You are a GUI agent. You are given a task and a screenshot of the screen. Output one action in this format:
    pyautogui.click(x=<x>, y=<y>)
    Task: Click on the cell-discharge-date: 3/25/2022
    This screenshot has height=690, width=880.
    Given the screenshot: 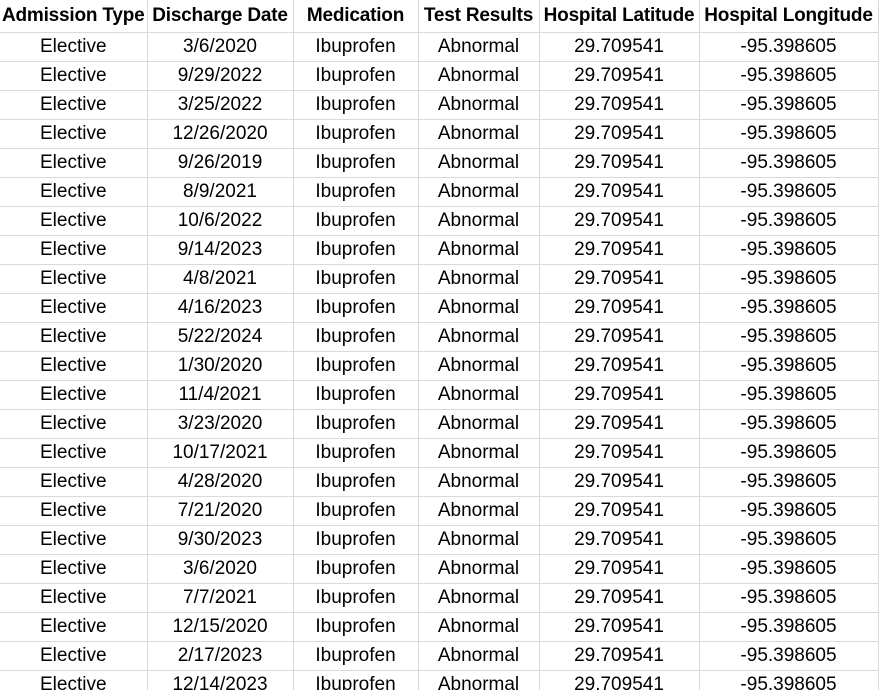 What is the action you would take?
    pyautogui.click(x=220, y=105)
    